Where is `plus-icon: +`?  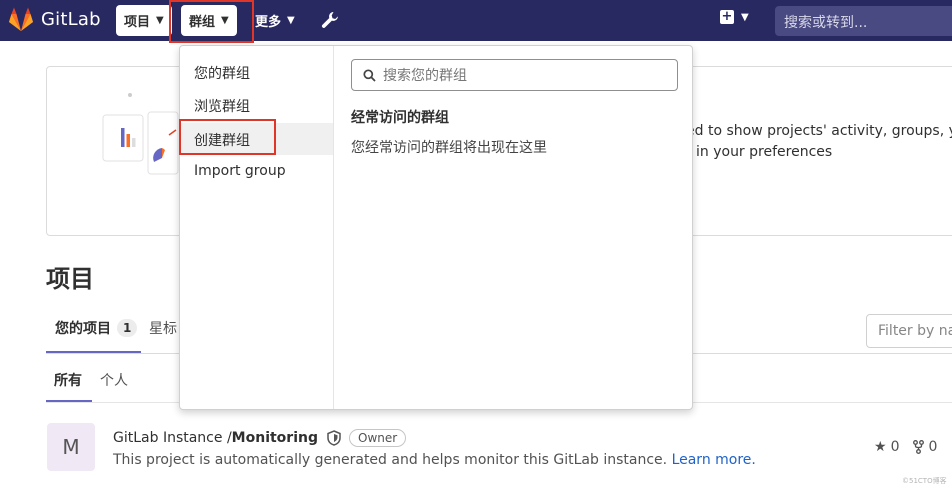 plus-icon: + is located at coordinates (727, 16).